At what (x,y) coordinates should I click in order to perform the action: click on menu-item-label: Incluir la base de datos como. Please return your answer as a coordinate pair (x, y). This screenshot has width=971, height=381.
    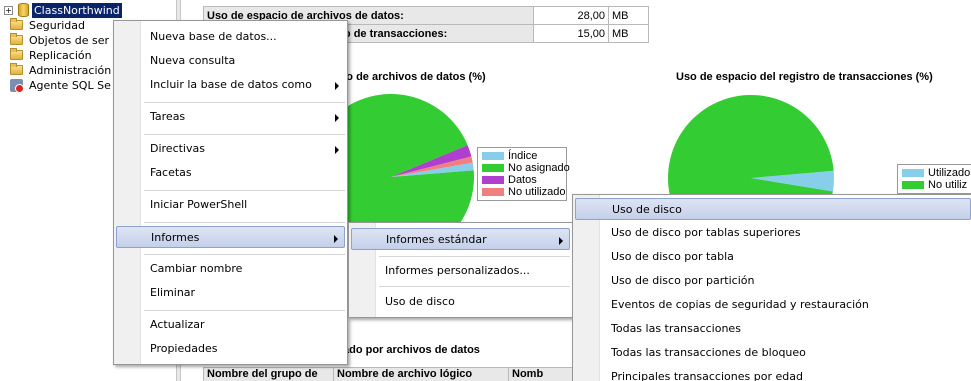
    Looking at the image, I should click on (231, 84).